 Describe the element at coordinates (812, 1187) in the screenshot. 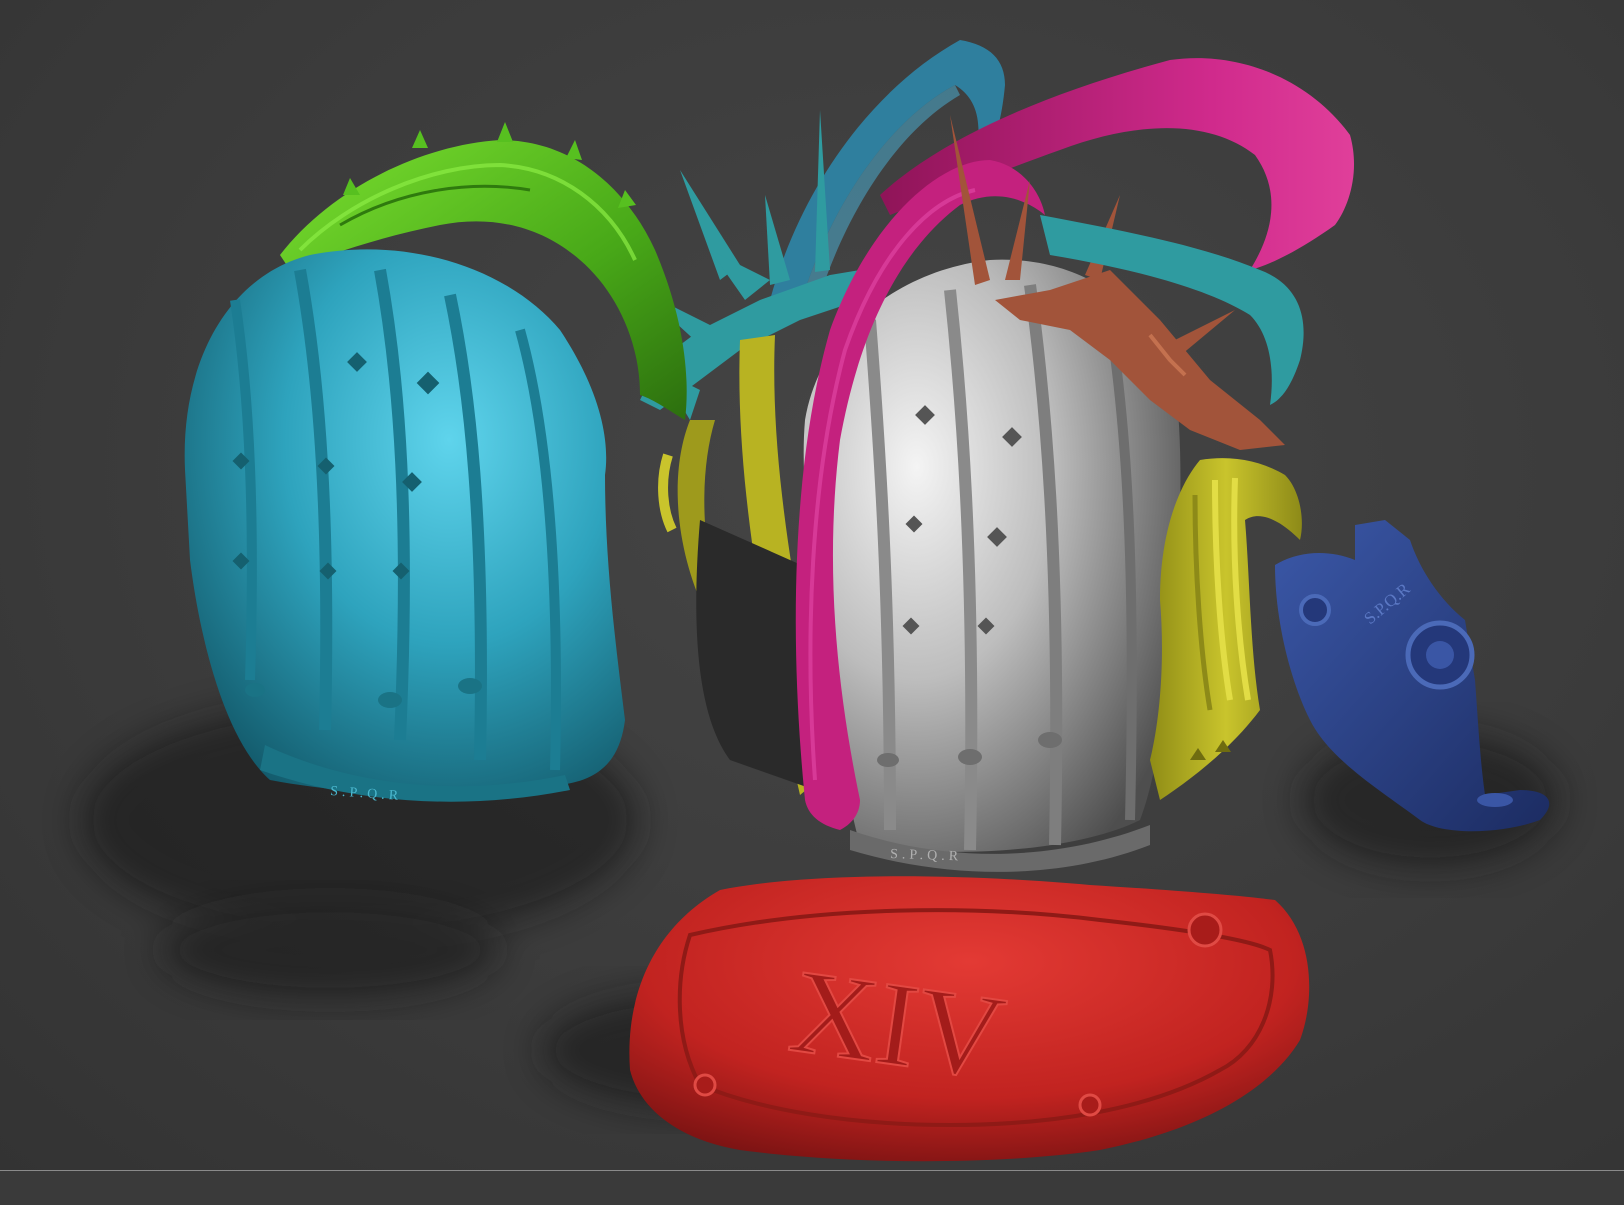

I see `viewport-bottom-bar` at that location.